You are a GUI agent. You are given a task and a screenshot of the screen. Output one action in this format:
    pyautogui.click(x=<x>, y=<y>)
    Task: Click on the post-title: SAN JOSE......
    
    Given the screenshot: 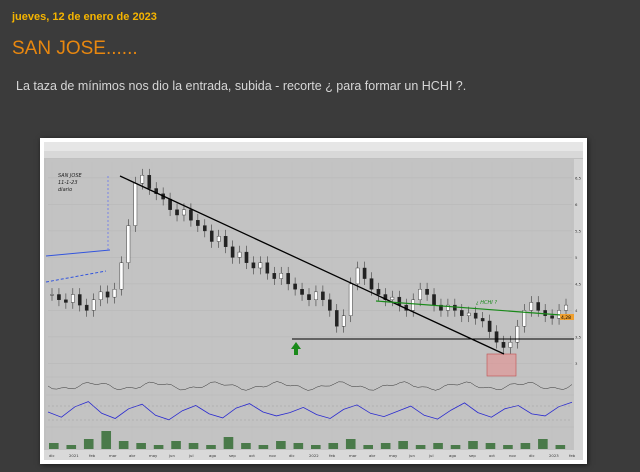 What is the action you would take?
    pyautogui.click(x=75, y=49)
    